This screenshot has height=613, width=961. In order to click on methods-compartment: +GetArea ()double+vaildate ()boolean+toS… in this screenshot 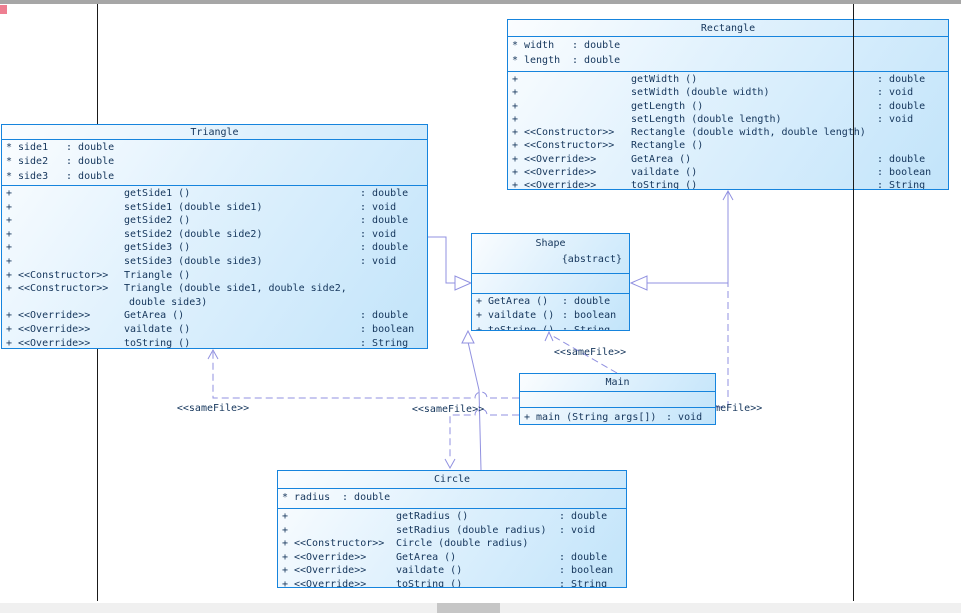, I will do `click(550, 311)`.